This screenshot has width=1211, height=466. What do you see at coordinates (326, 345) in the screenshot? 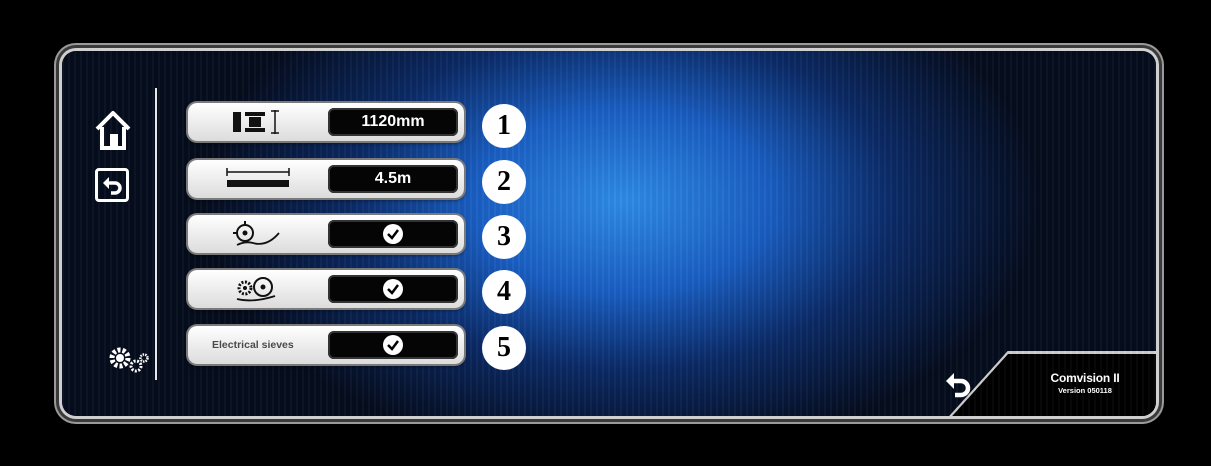
I see `setting-row-5: Electrical sieves` at bounding box center [326, 345].